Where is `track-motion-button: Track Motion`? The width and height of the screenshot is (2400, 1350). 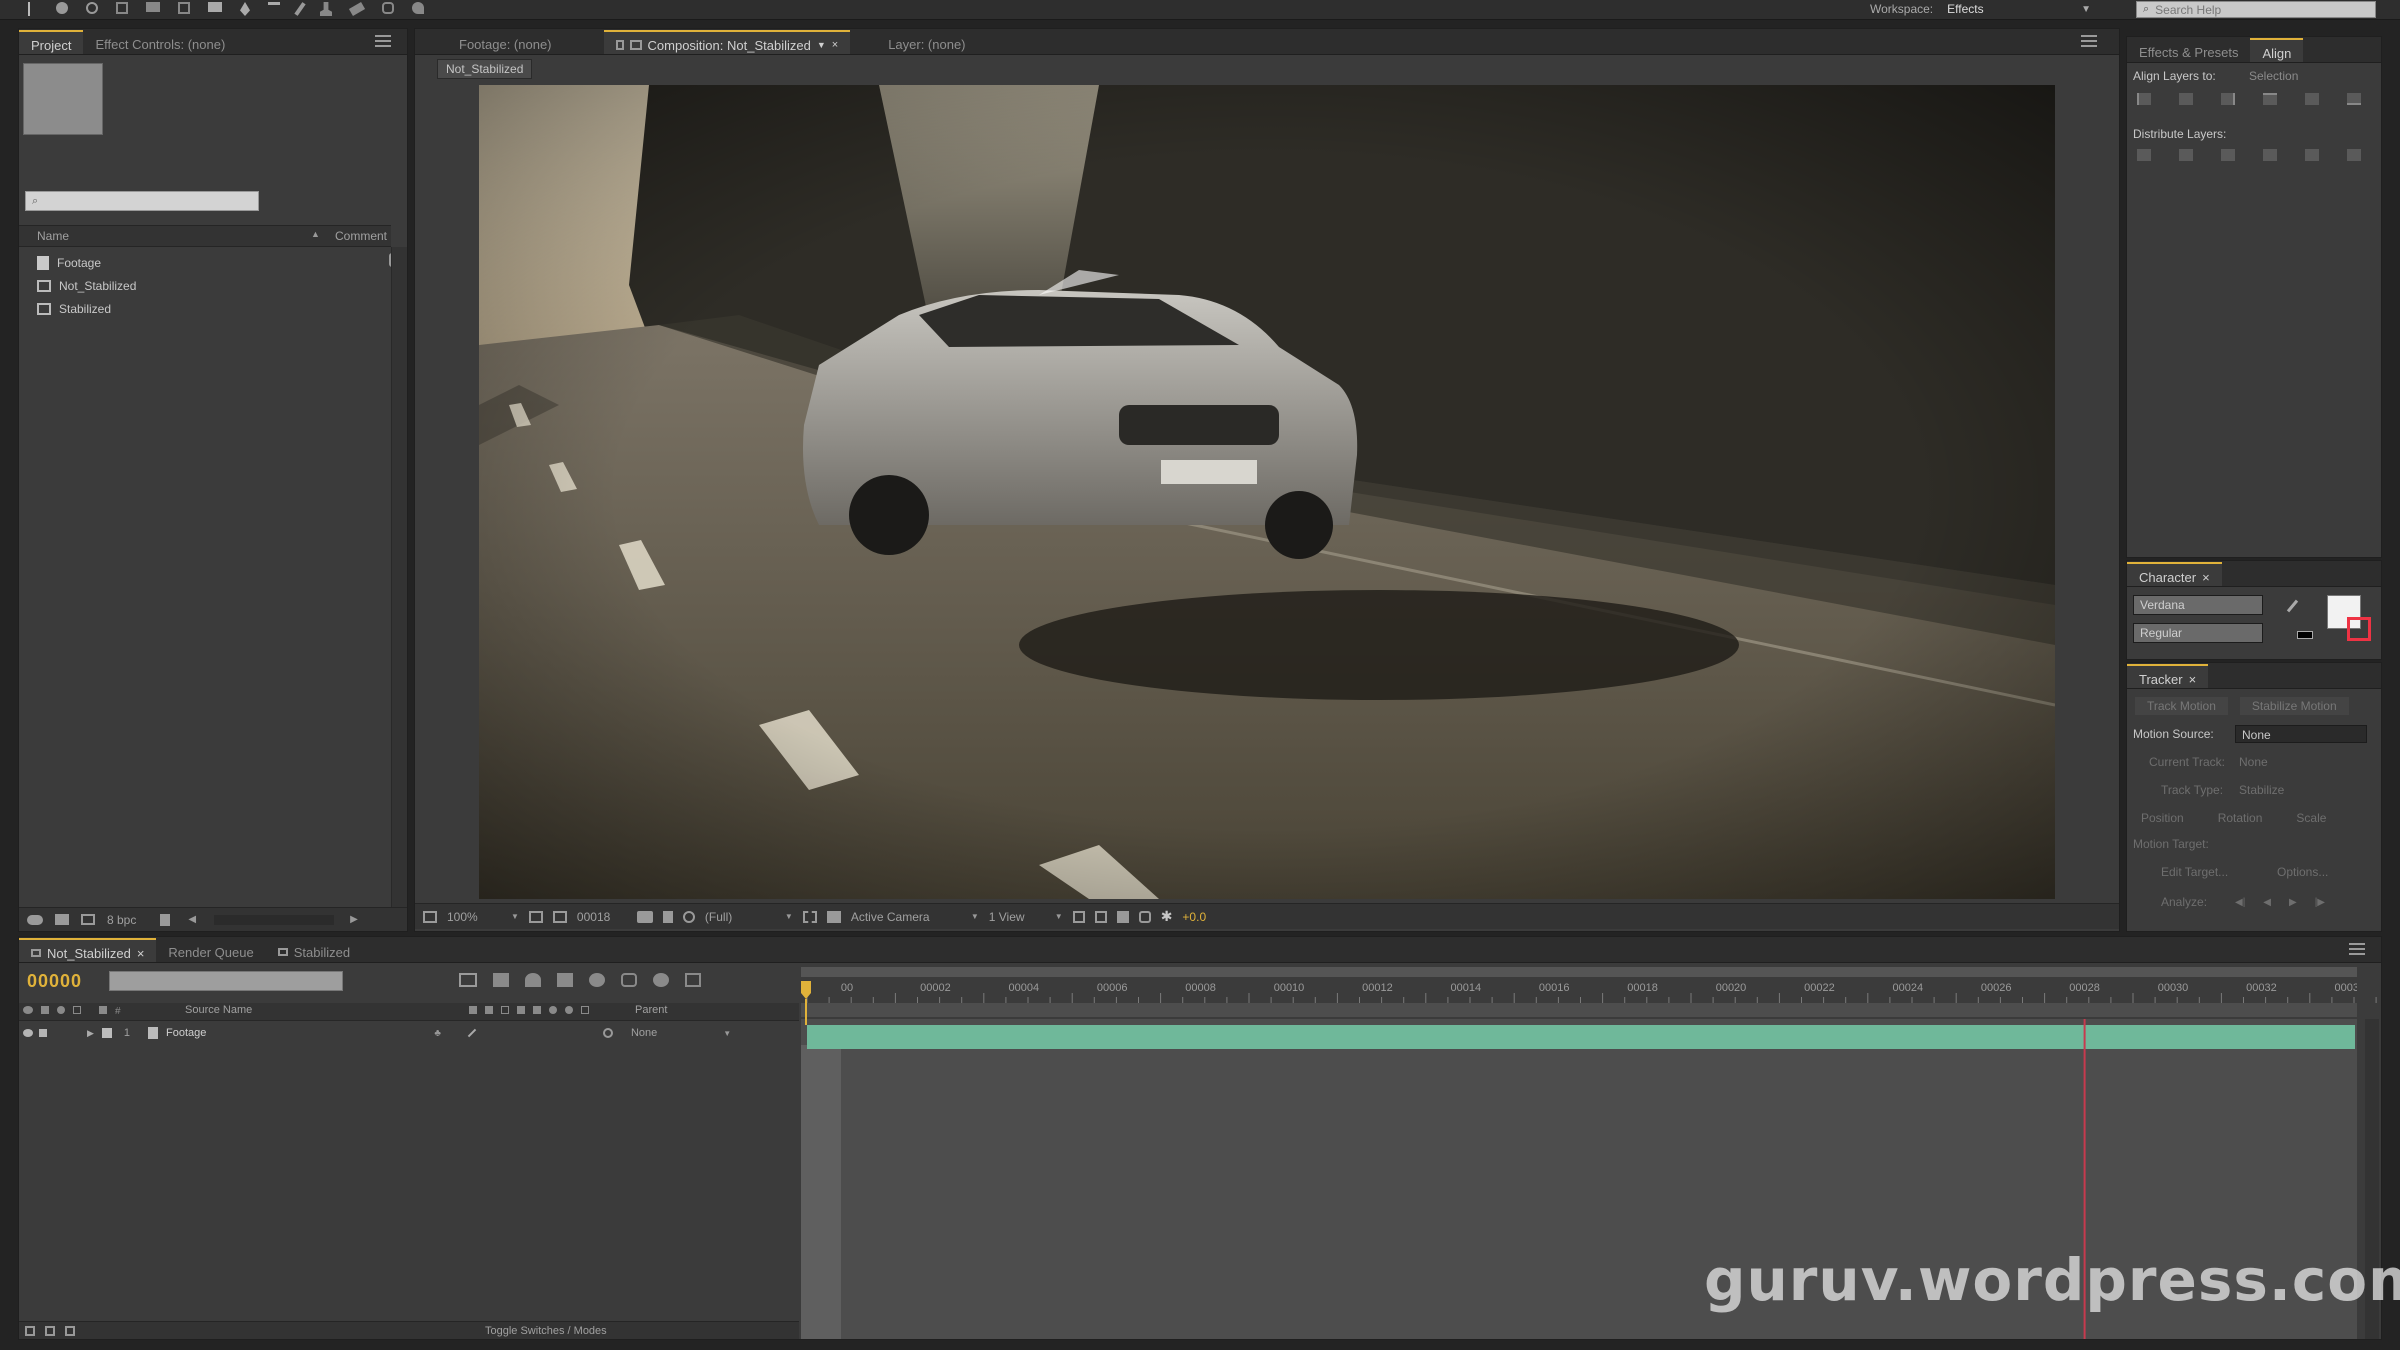 track-motion-button: Track Motion is located at coordinates (2181, 706).